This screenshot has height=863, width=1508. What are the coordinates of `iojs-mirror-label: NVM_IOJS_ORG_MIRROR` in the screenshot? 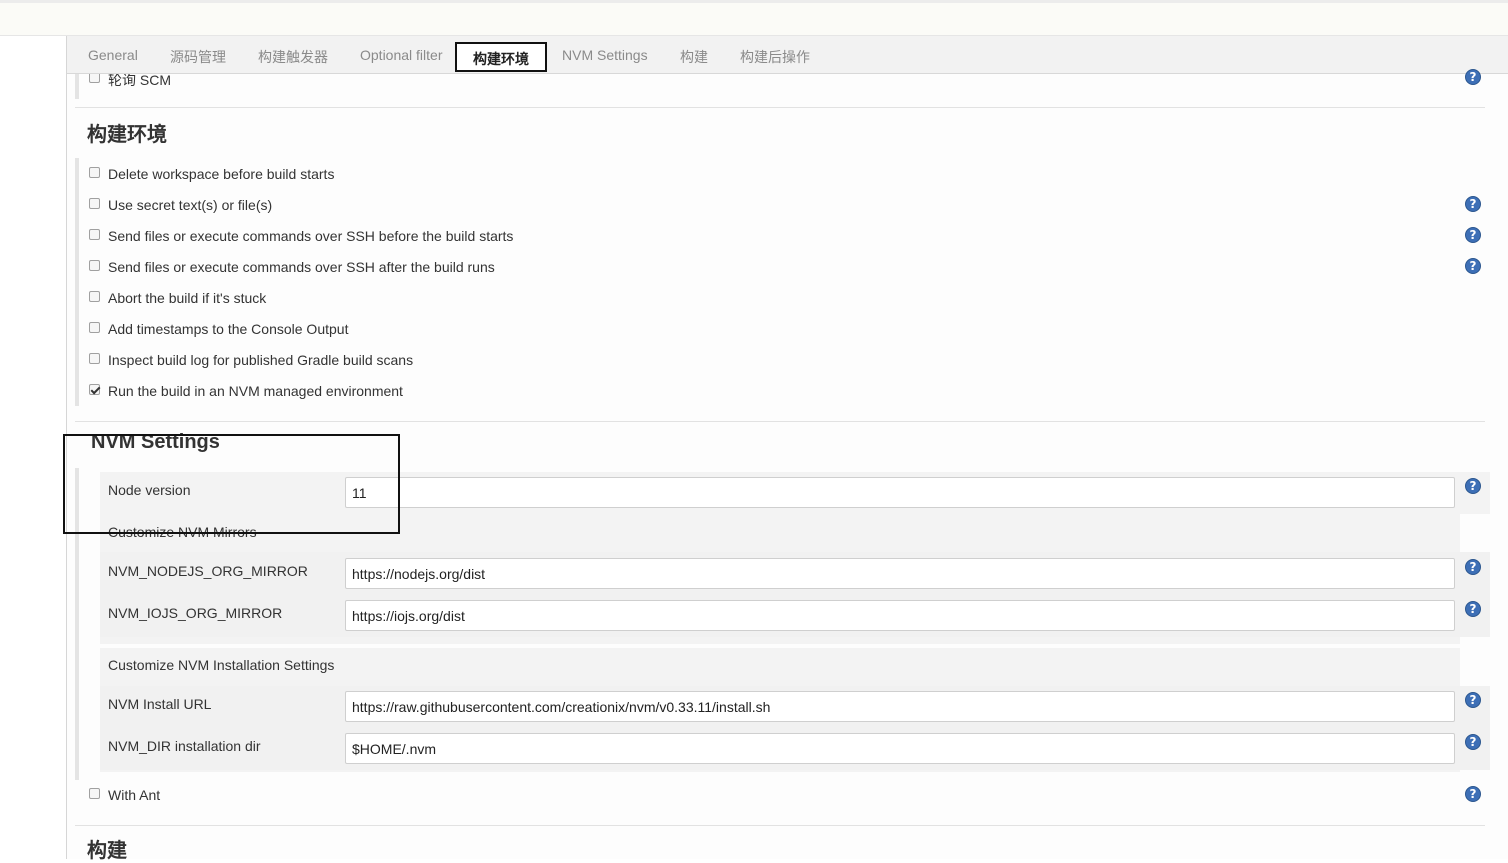 It's located at (195, 613).